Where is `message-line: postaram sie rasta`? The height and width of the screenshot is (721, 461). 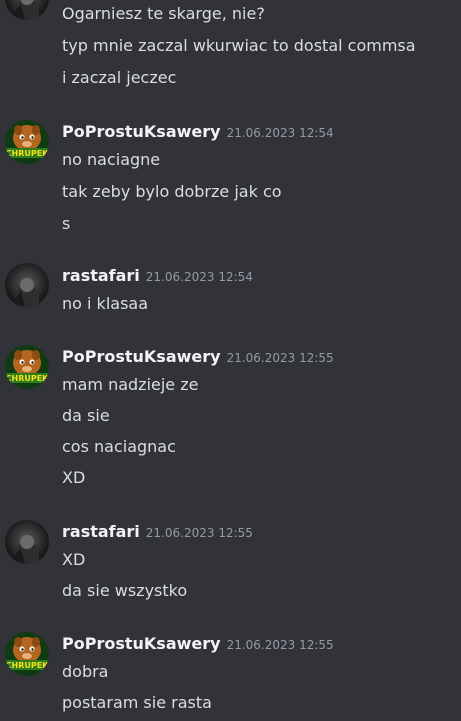 message-line: postaram sie rasta is located at coordinates (137, 702).